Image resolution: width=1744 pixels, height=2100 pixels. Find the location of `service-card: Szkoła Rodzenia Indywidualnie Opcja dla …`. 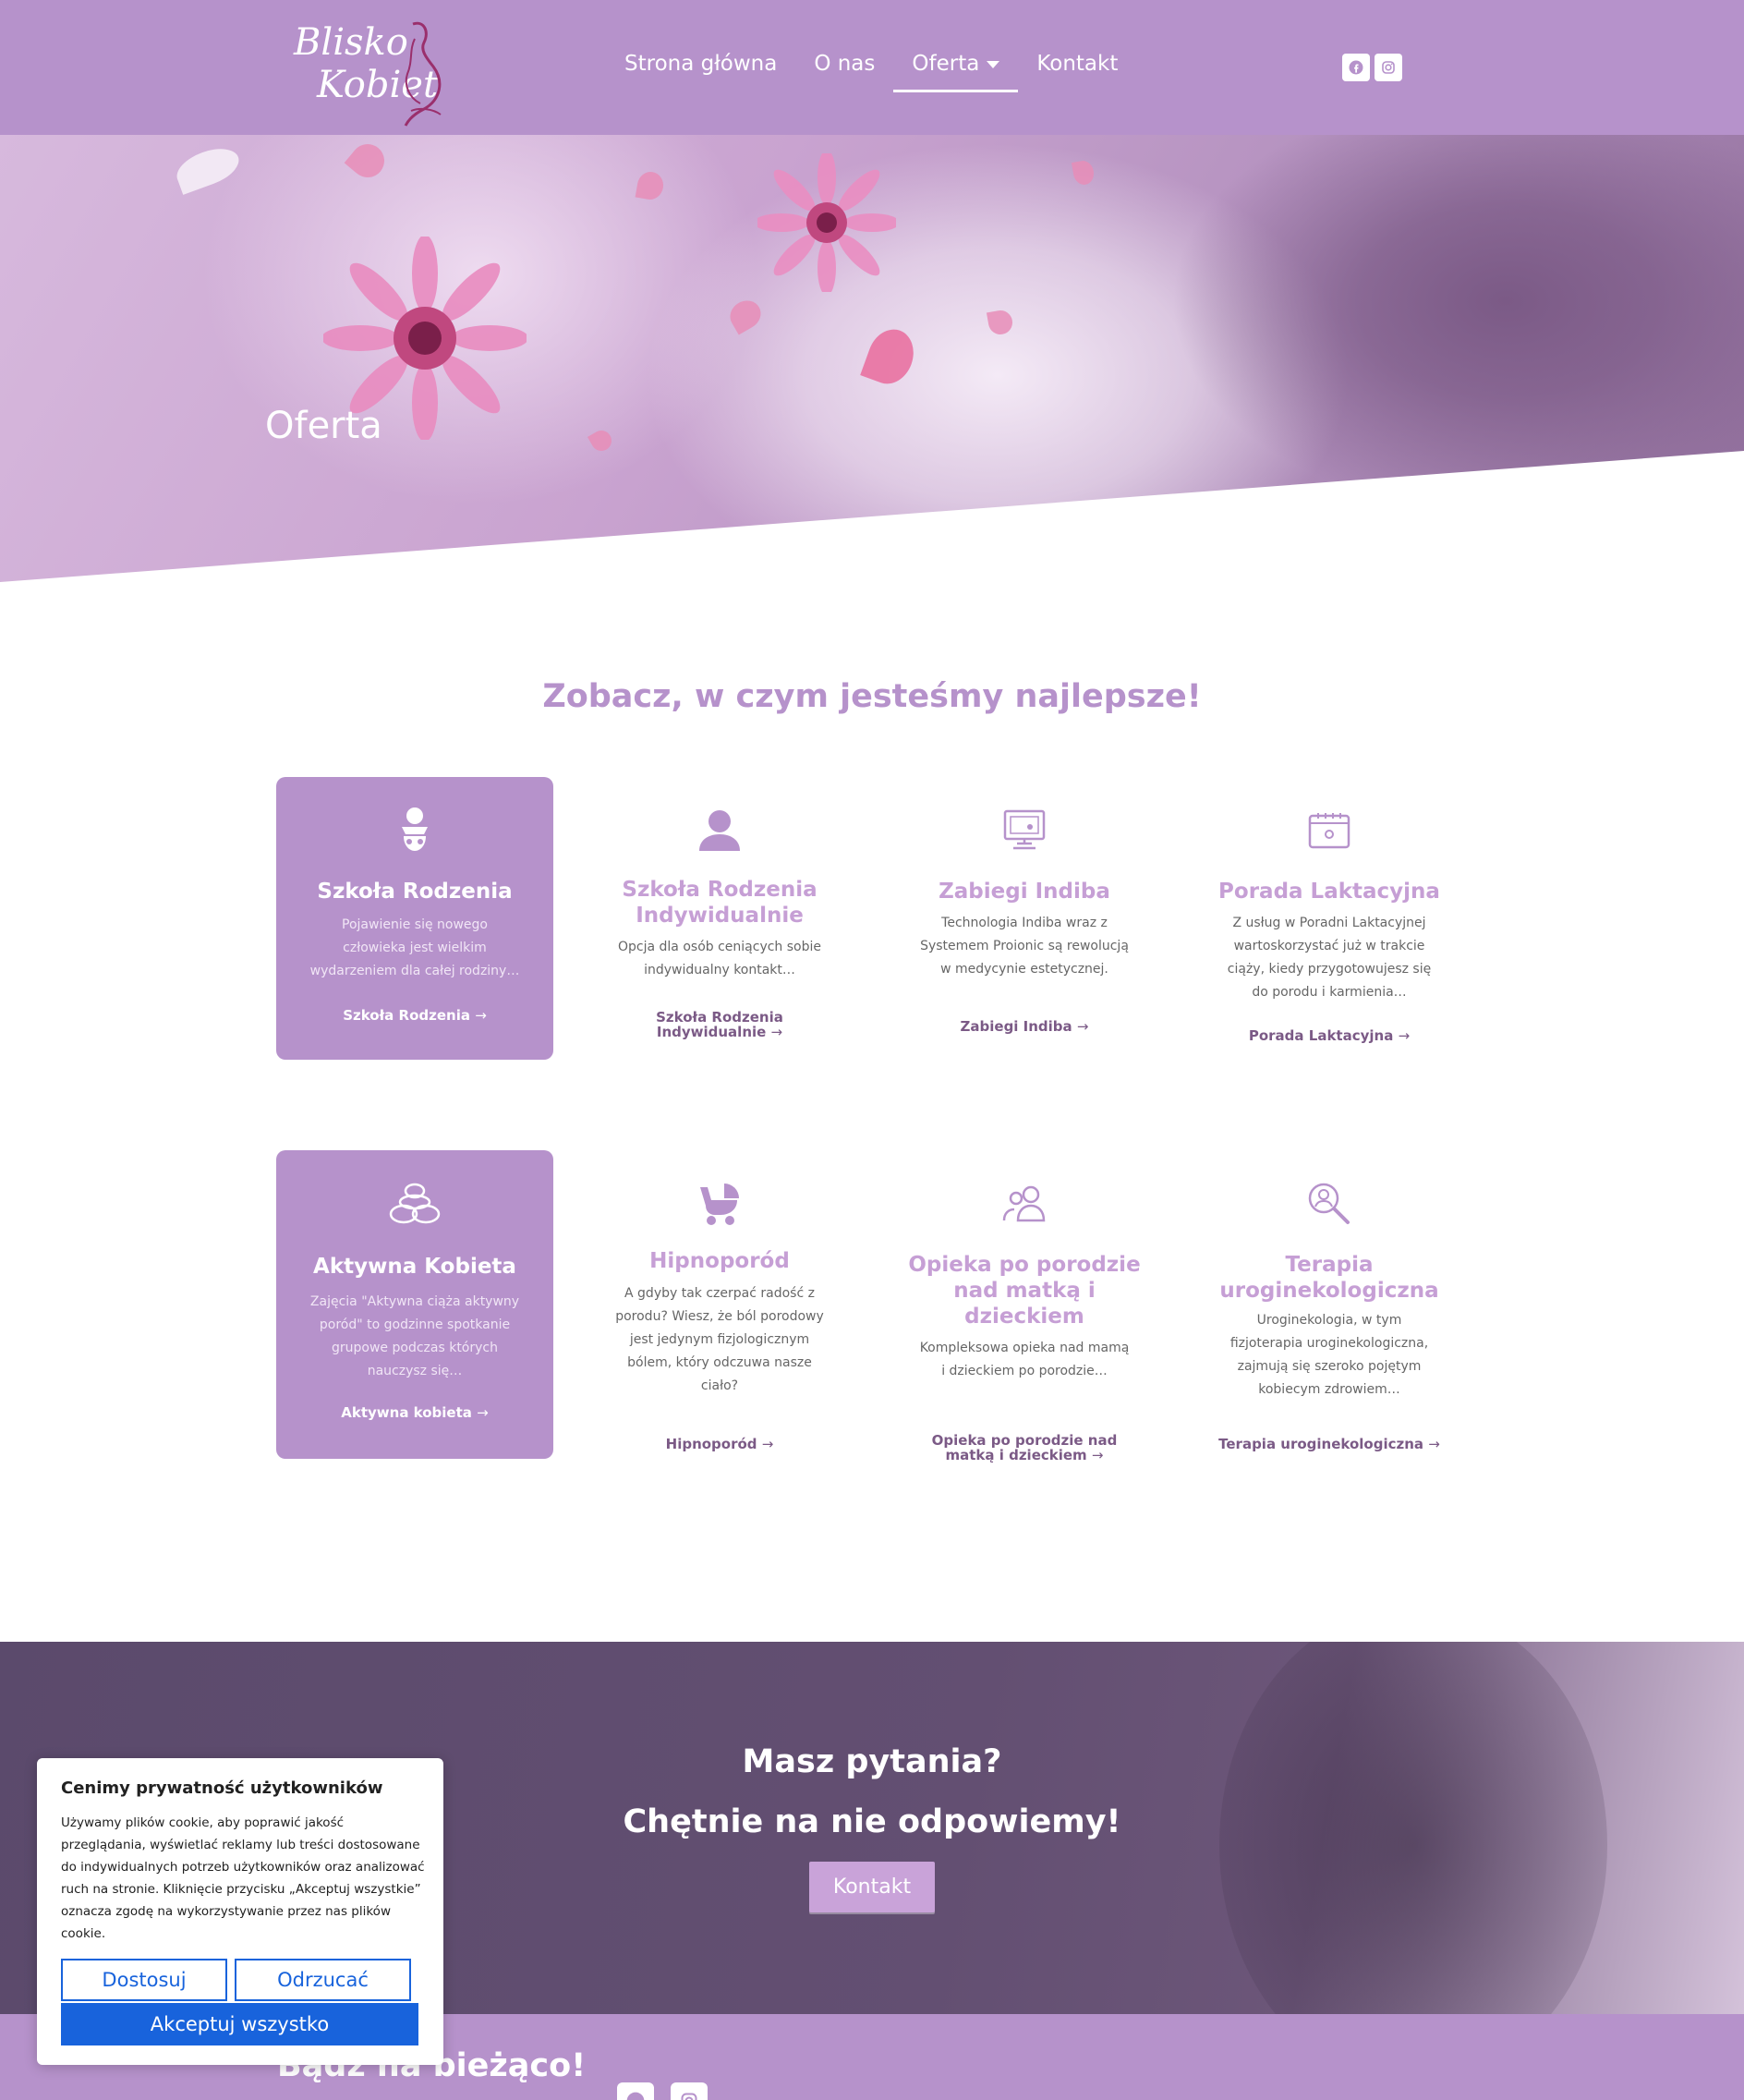

service-card: Szkoła Rodzenia Indywidualnie Opcja dla … is located at coordinates (719, 919).